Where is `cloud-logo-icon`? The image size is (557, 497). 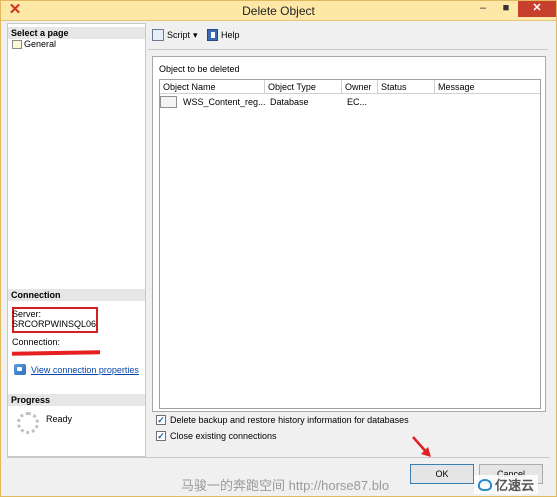
cloud-logo-icon is located at coordinates (485, 484).